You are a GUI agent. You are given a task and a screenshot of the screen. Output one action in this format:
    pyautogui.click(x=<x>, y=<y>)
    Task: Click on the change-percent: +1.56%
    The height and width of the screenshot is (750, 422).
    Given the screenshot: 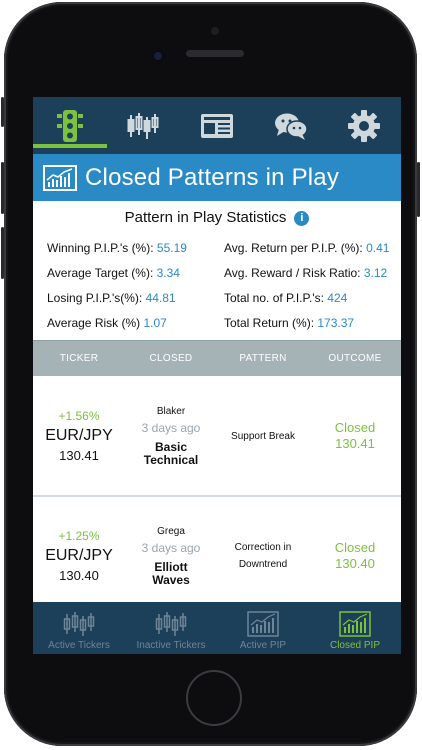 What is the action you would take?
    pyautogui.click(x=79, y=416)
    